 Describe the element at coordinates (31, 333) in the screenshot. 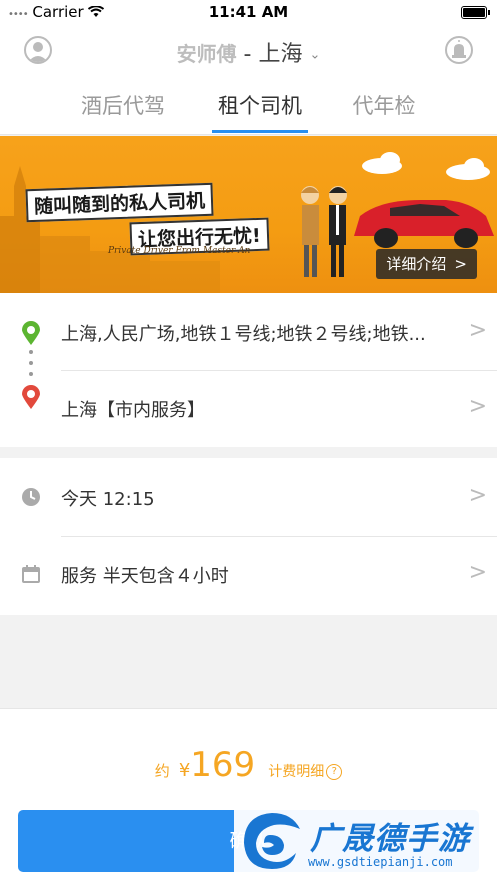

I see `origin-pin-icon` at that location.